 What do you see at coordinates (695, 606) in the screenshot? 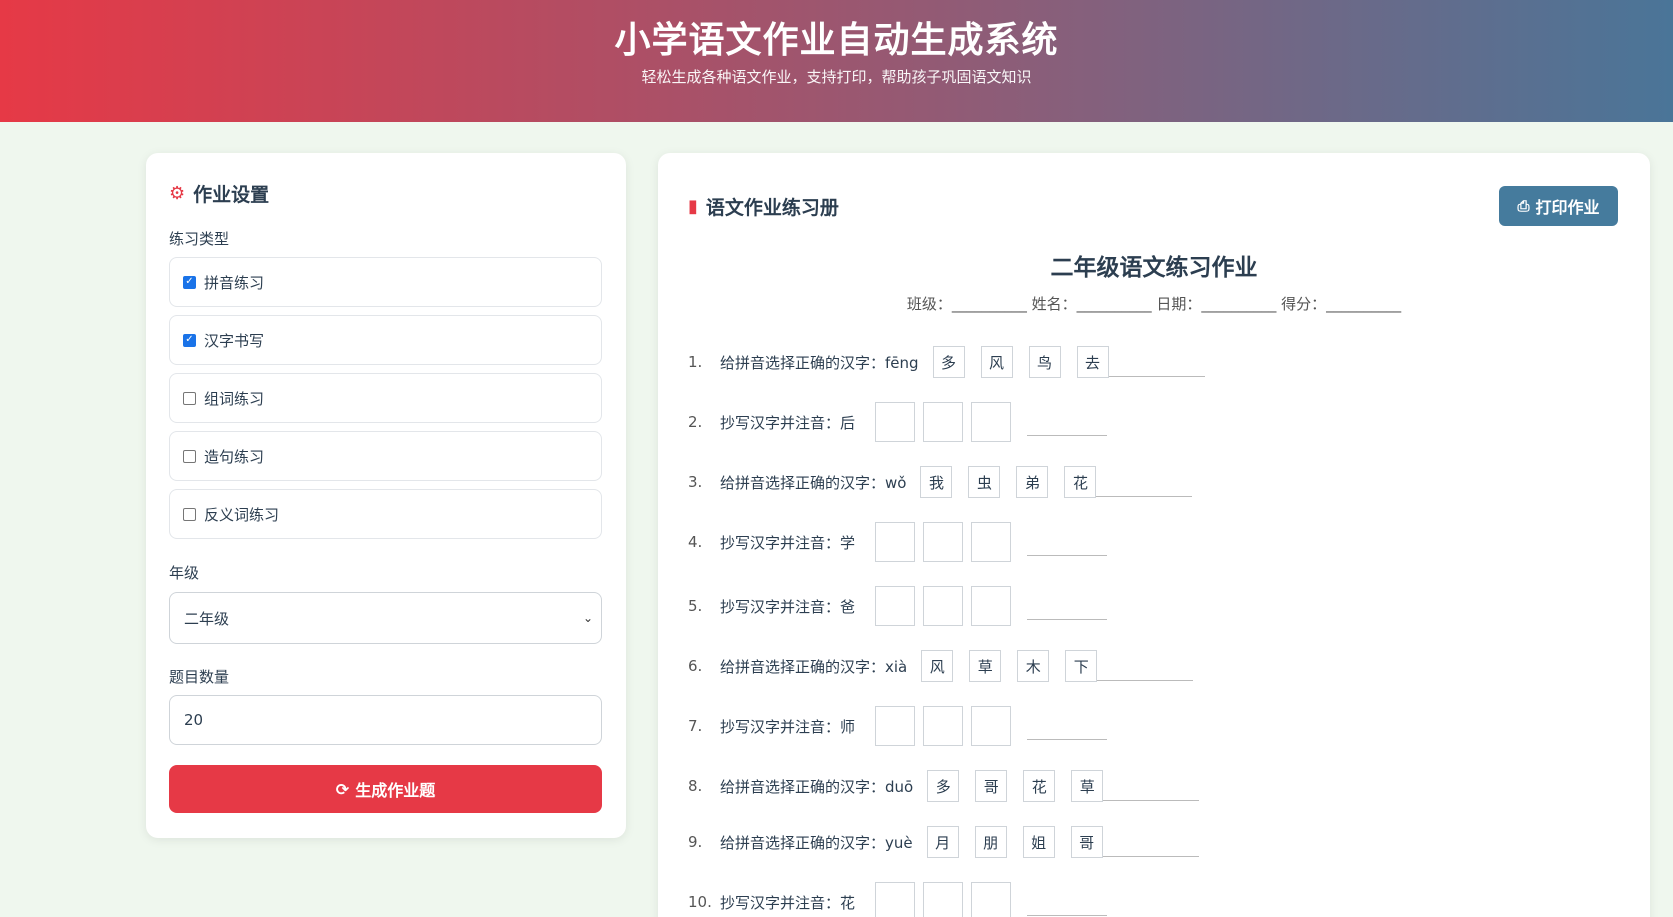
I see `question-number: 5.` at bounding box center [695, 606].